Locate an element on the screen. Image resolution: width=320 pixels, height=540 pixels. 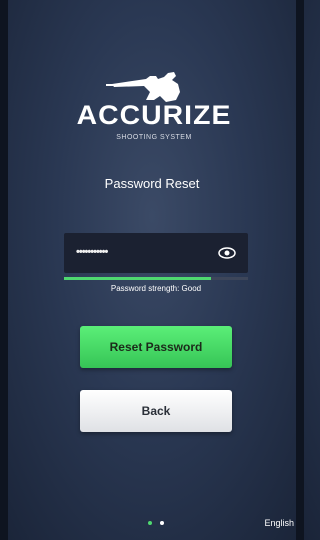
page-dot-inactive is located at coordinates (162, 523).